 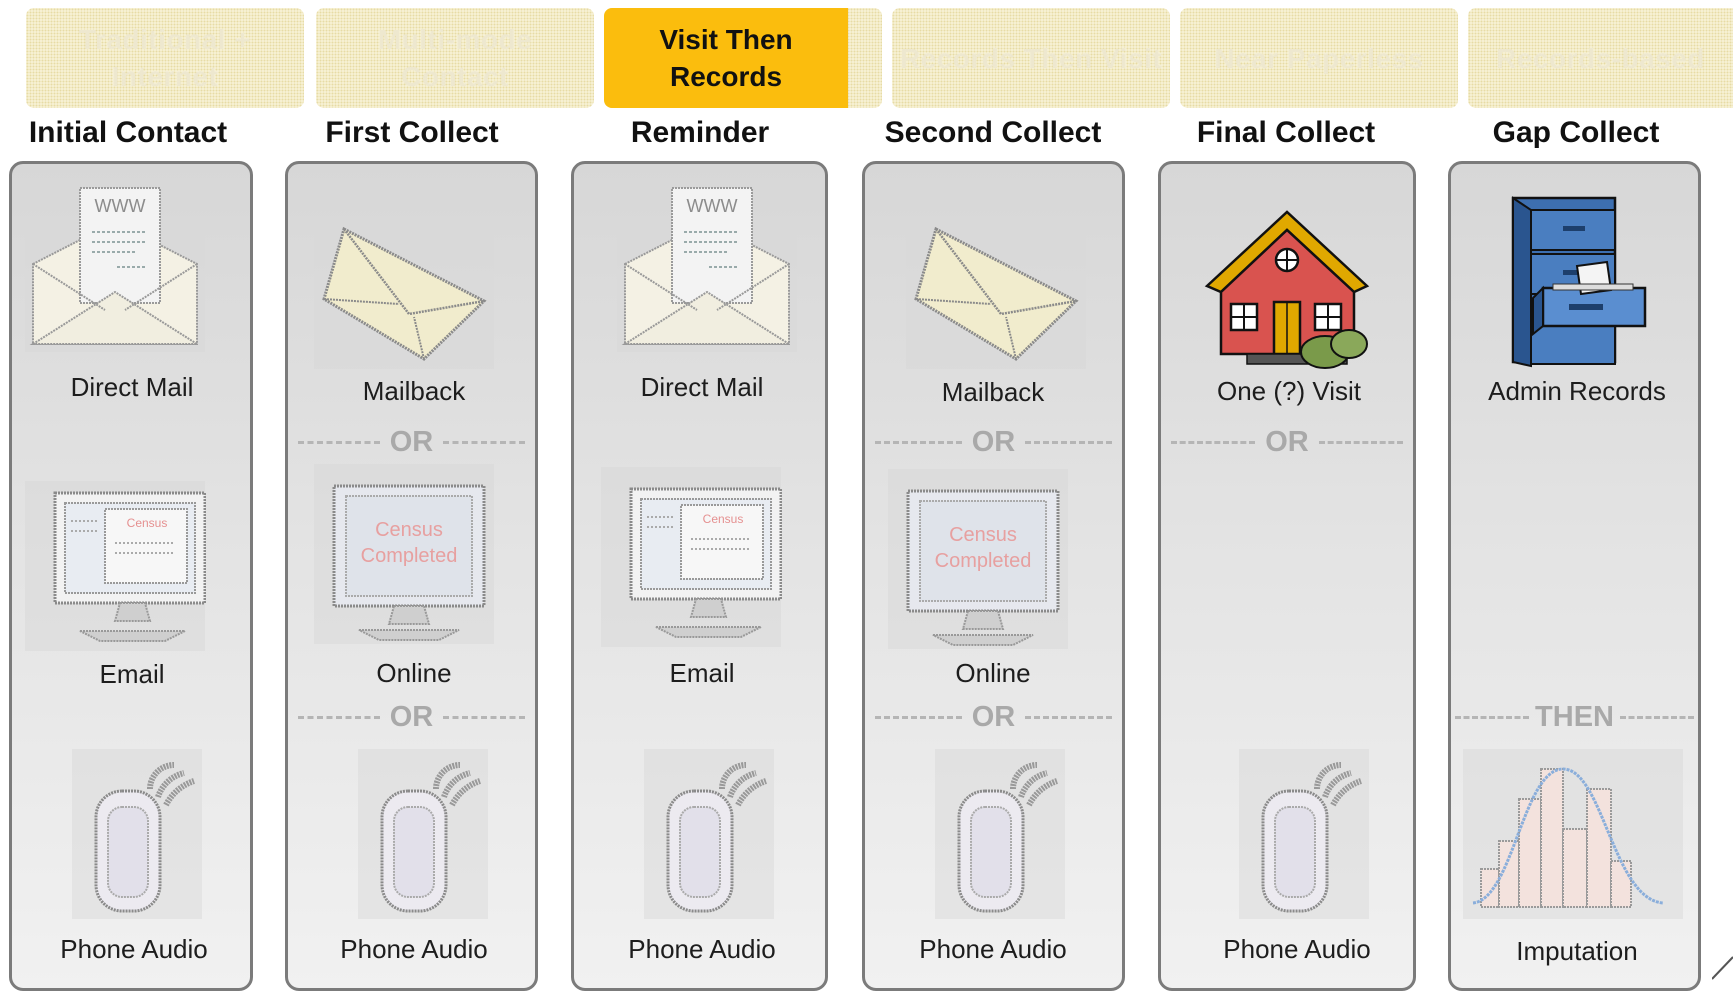 I want to click on tab-label: Records-based, so click(x=1600, y=58).